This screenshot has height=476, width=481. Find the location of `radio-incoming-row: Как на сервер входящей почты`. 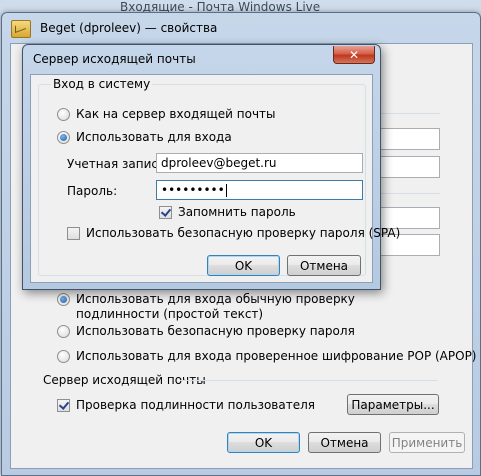

radio-incoming-row: Как на сервер входящей почты is located at coordinates (166, 114).